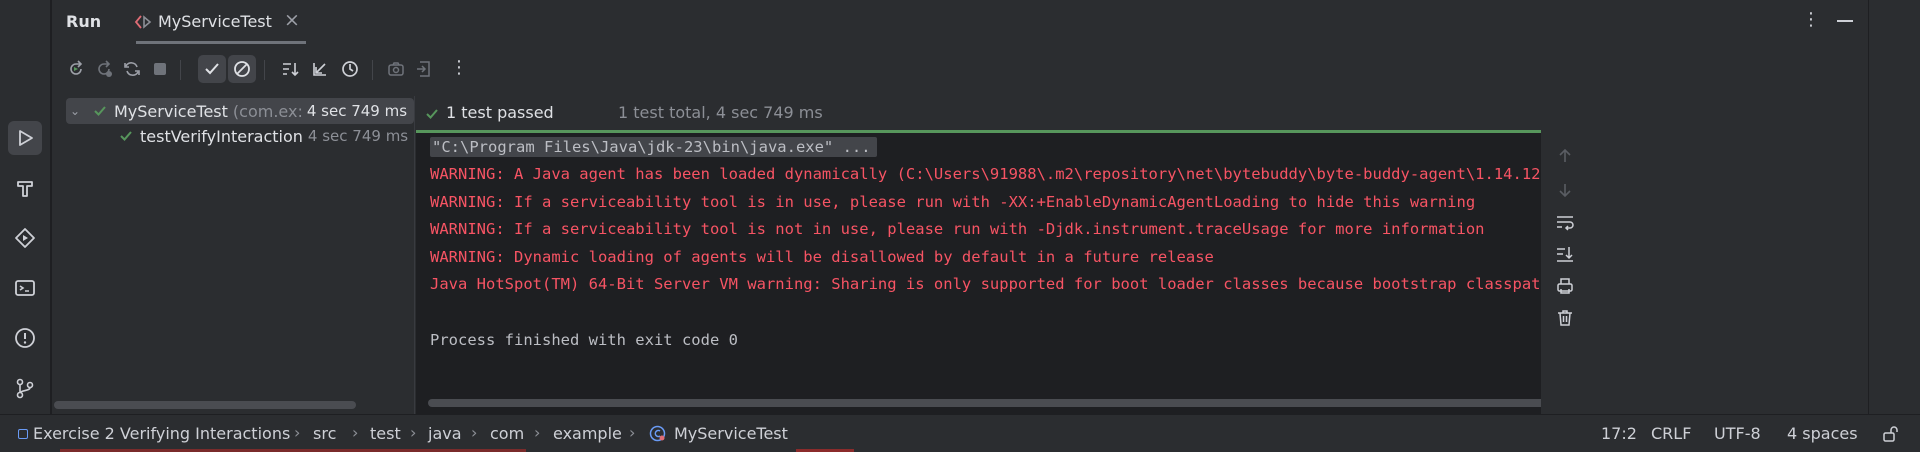  I want to click on breadcrumb-com: com, so click(507, 433).